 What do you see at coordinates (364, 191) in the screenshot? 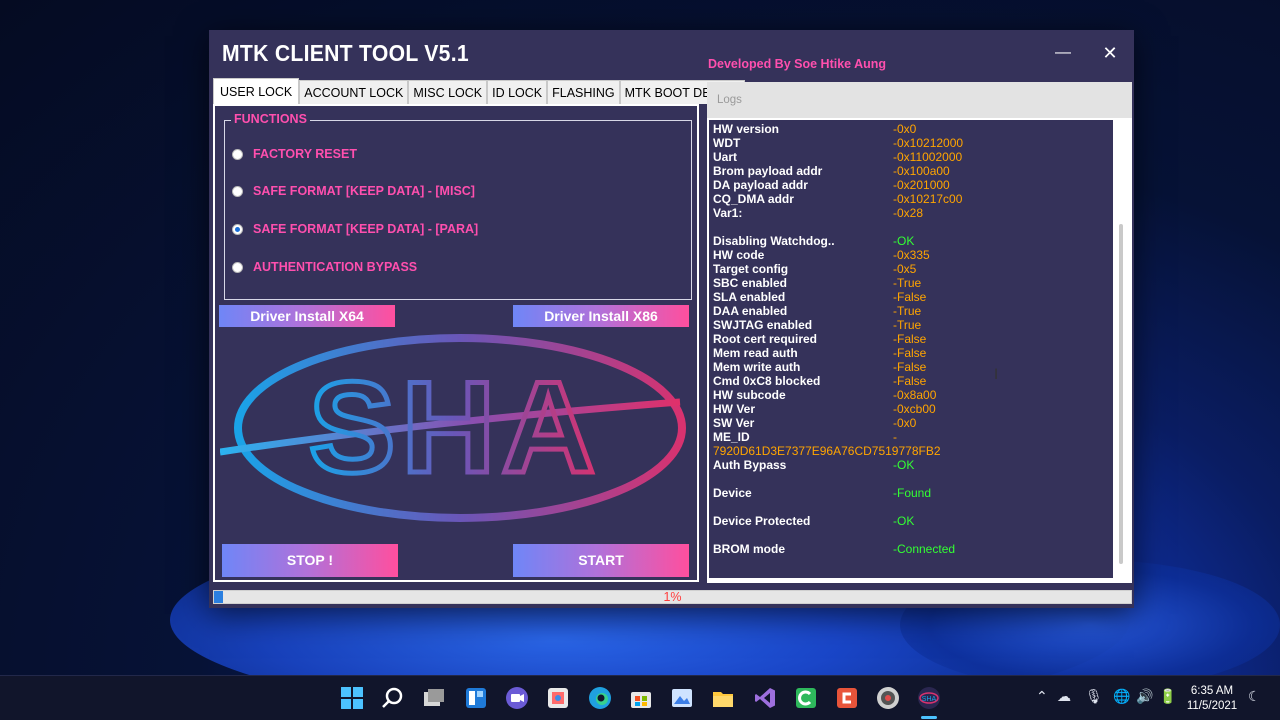
I see `option-label: SAFE FORMAT [KEEP DATA] - [MISC]` at bounding box center [364, 191].